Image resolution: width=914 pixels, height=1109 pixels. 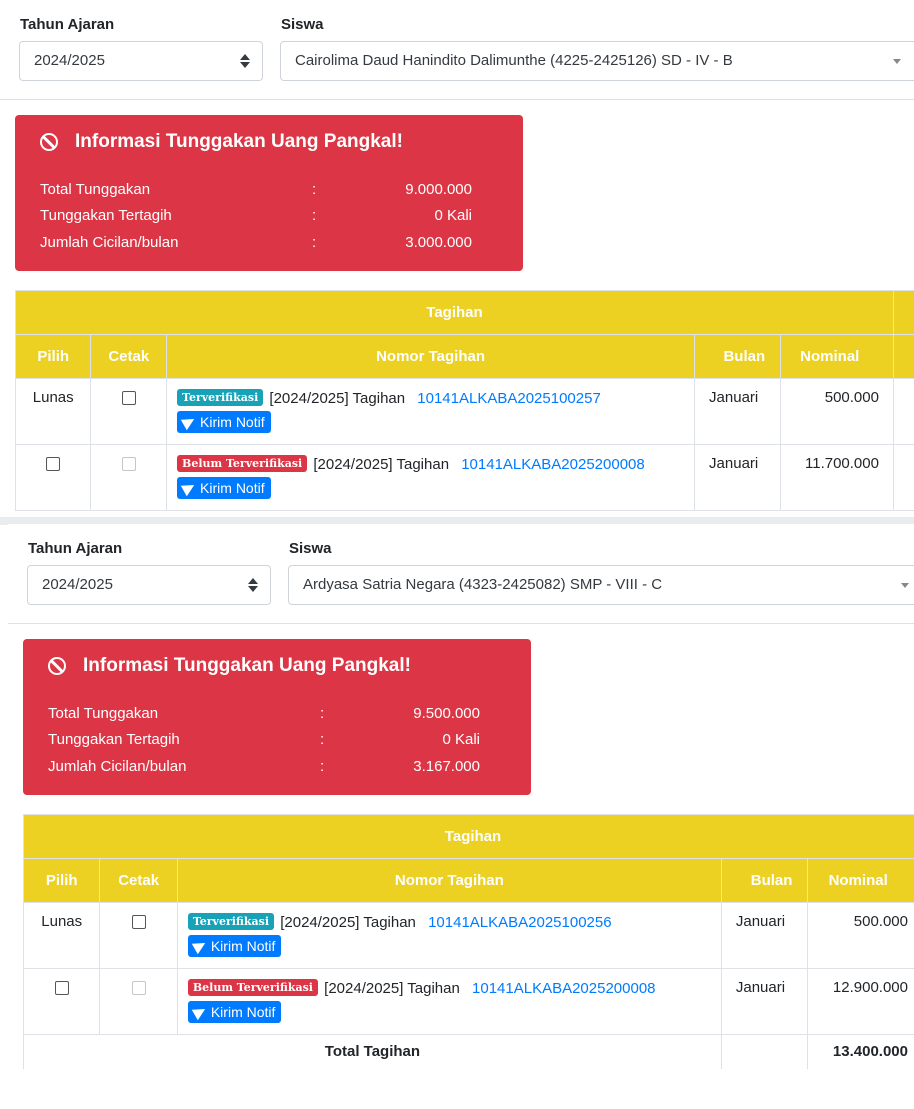 I want to click on siswa-label: Siswa, so click(x=302, y=24).